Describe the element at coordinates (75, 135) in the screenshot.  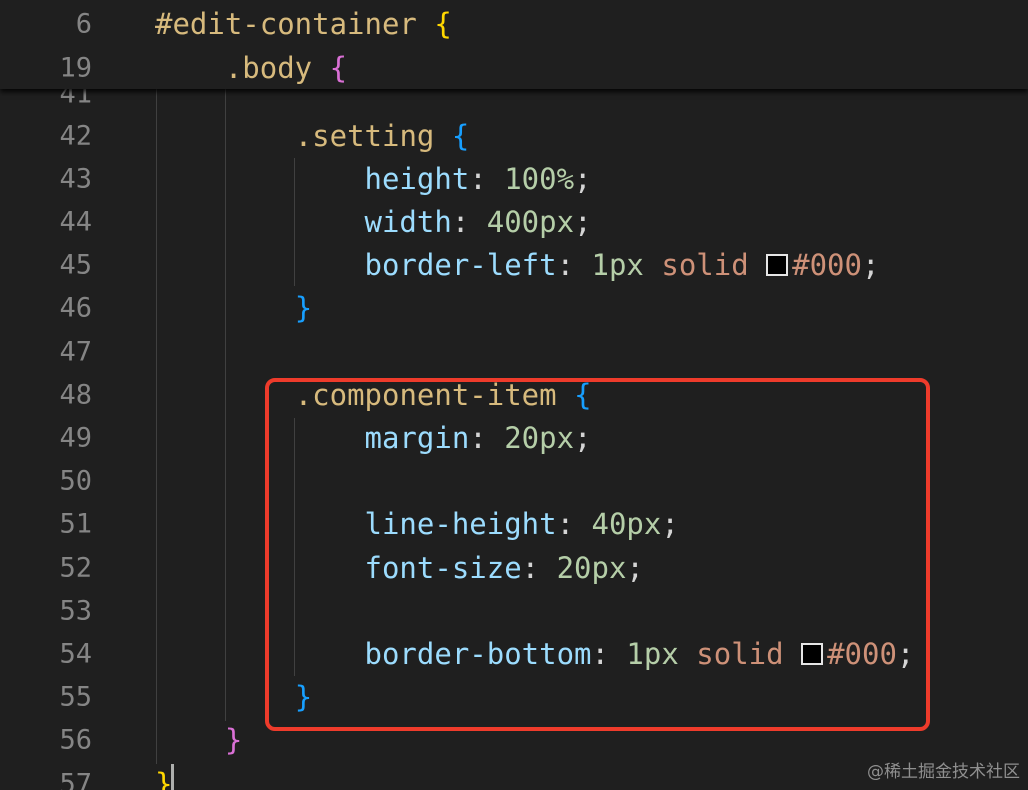
I see `line-number: 42` at that location.